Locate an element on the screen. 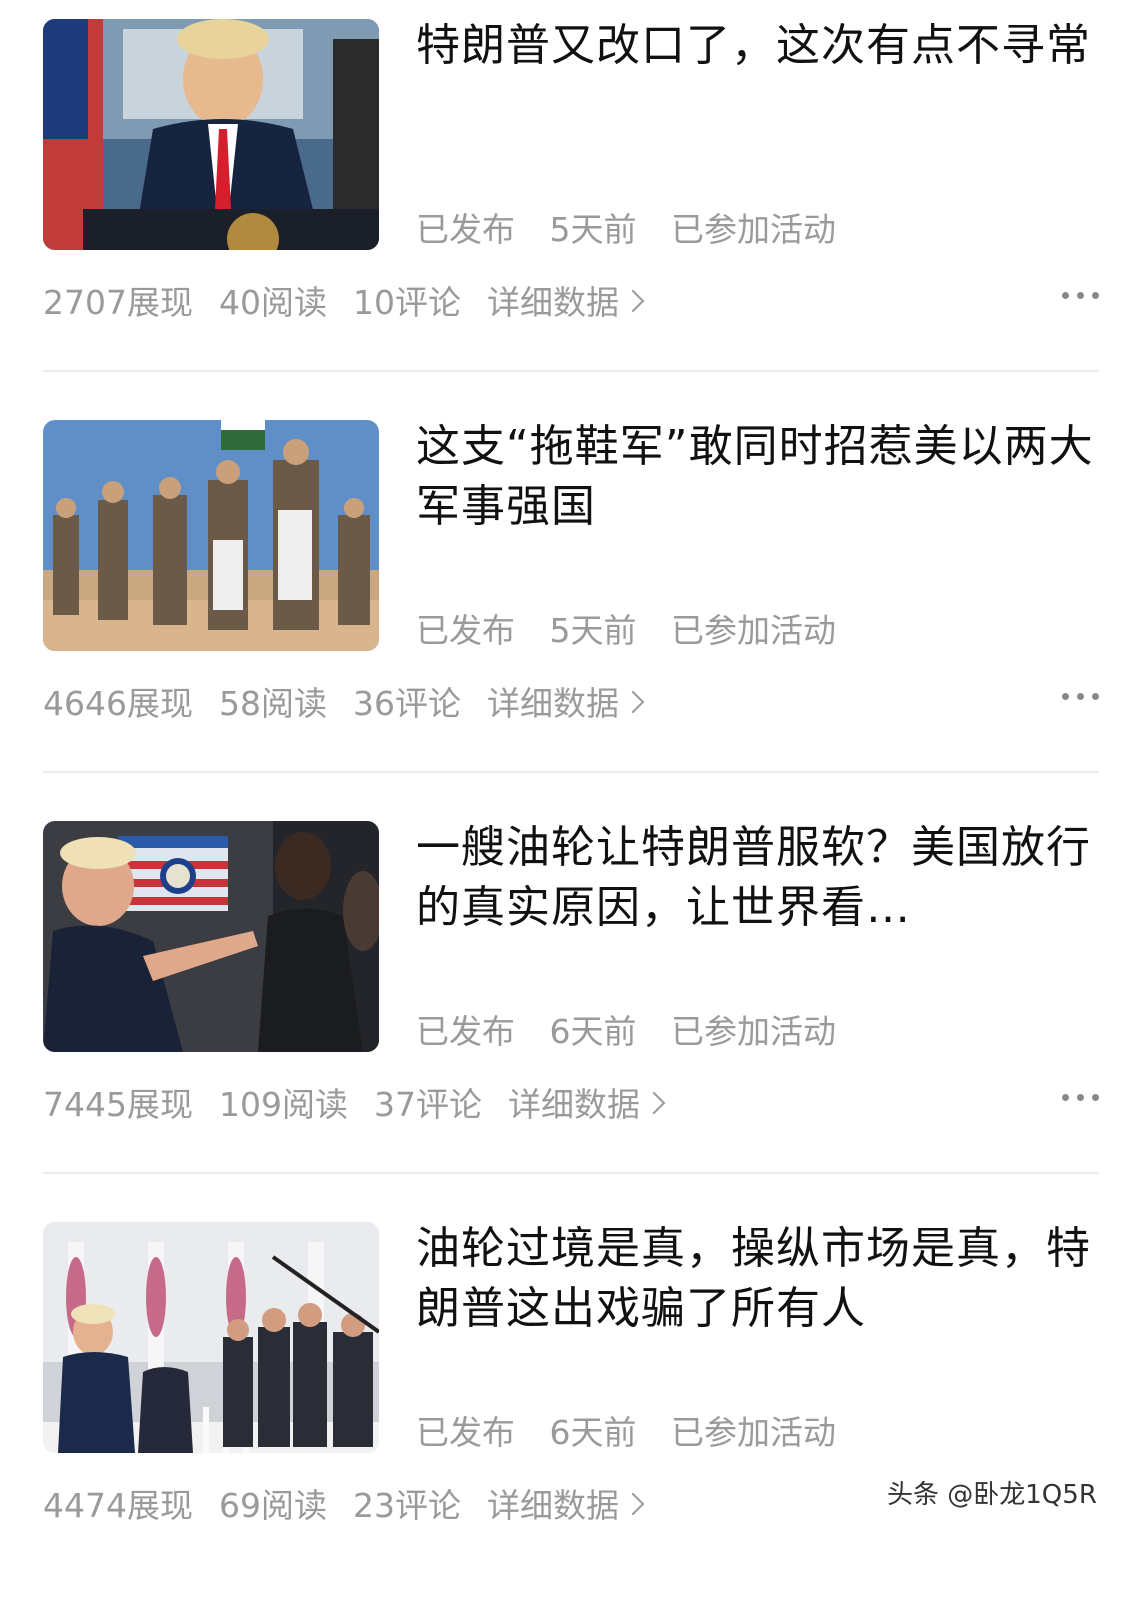 This screenshot has width=1147, height=1605. reads-count: 109阅读 is located at coordinates (283, 1104).